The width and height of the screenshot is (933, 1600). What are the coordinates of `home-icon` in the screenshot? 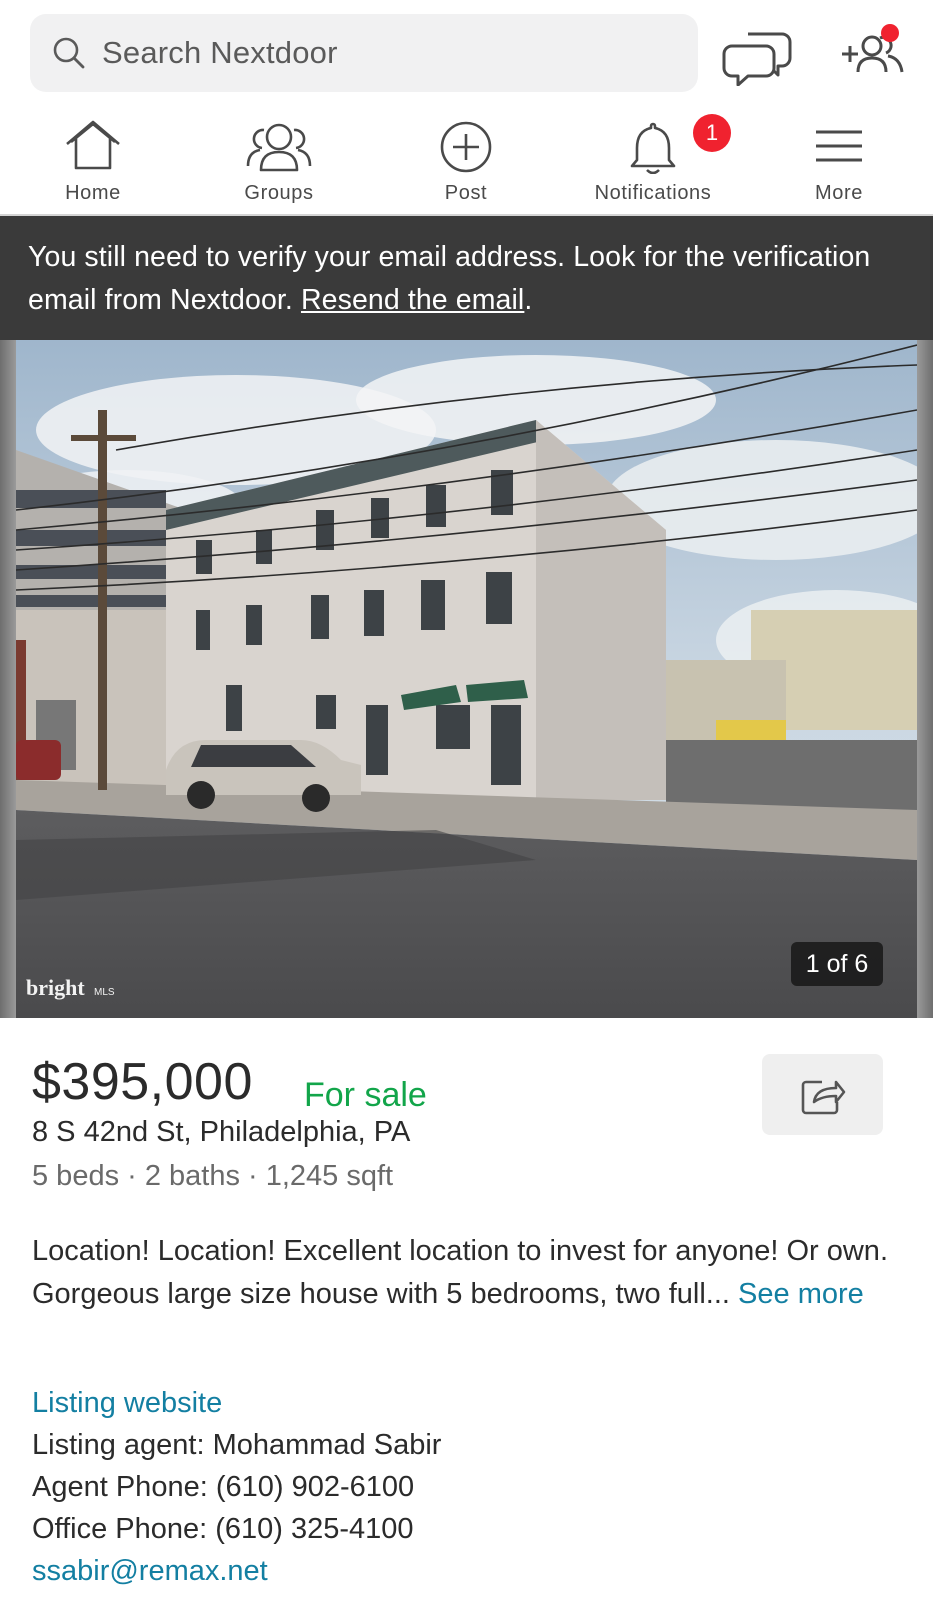 It's located at (93, 145).